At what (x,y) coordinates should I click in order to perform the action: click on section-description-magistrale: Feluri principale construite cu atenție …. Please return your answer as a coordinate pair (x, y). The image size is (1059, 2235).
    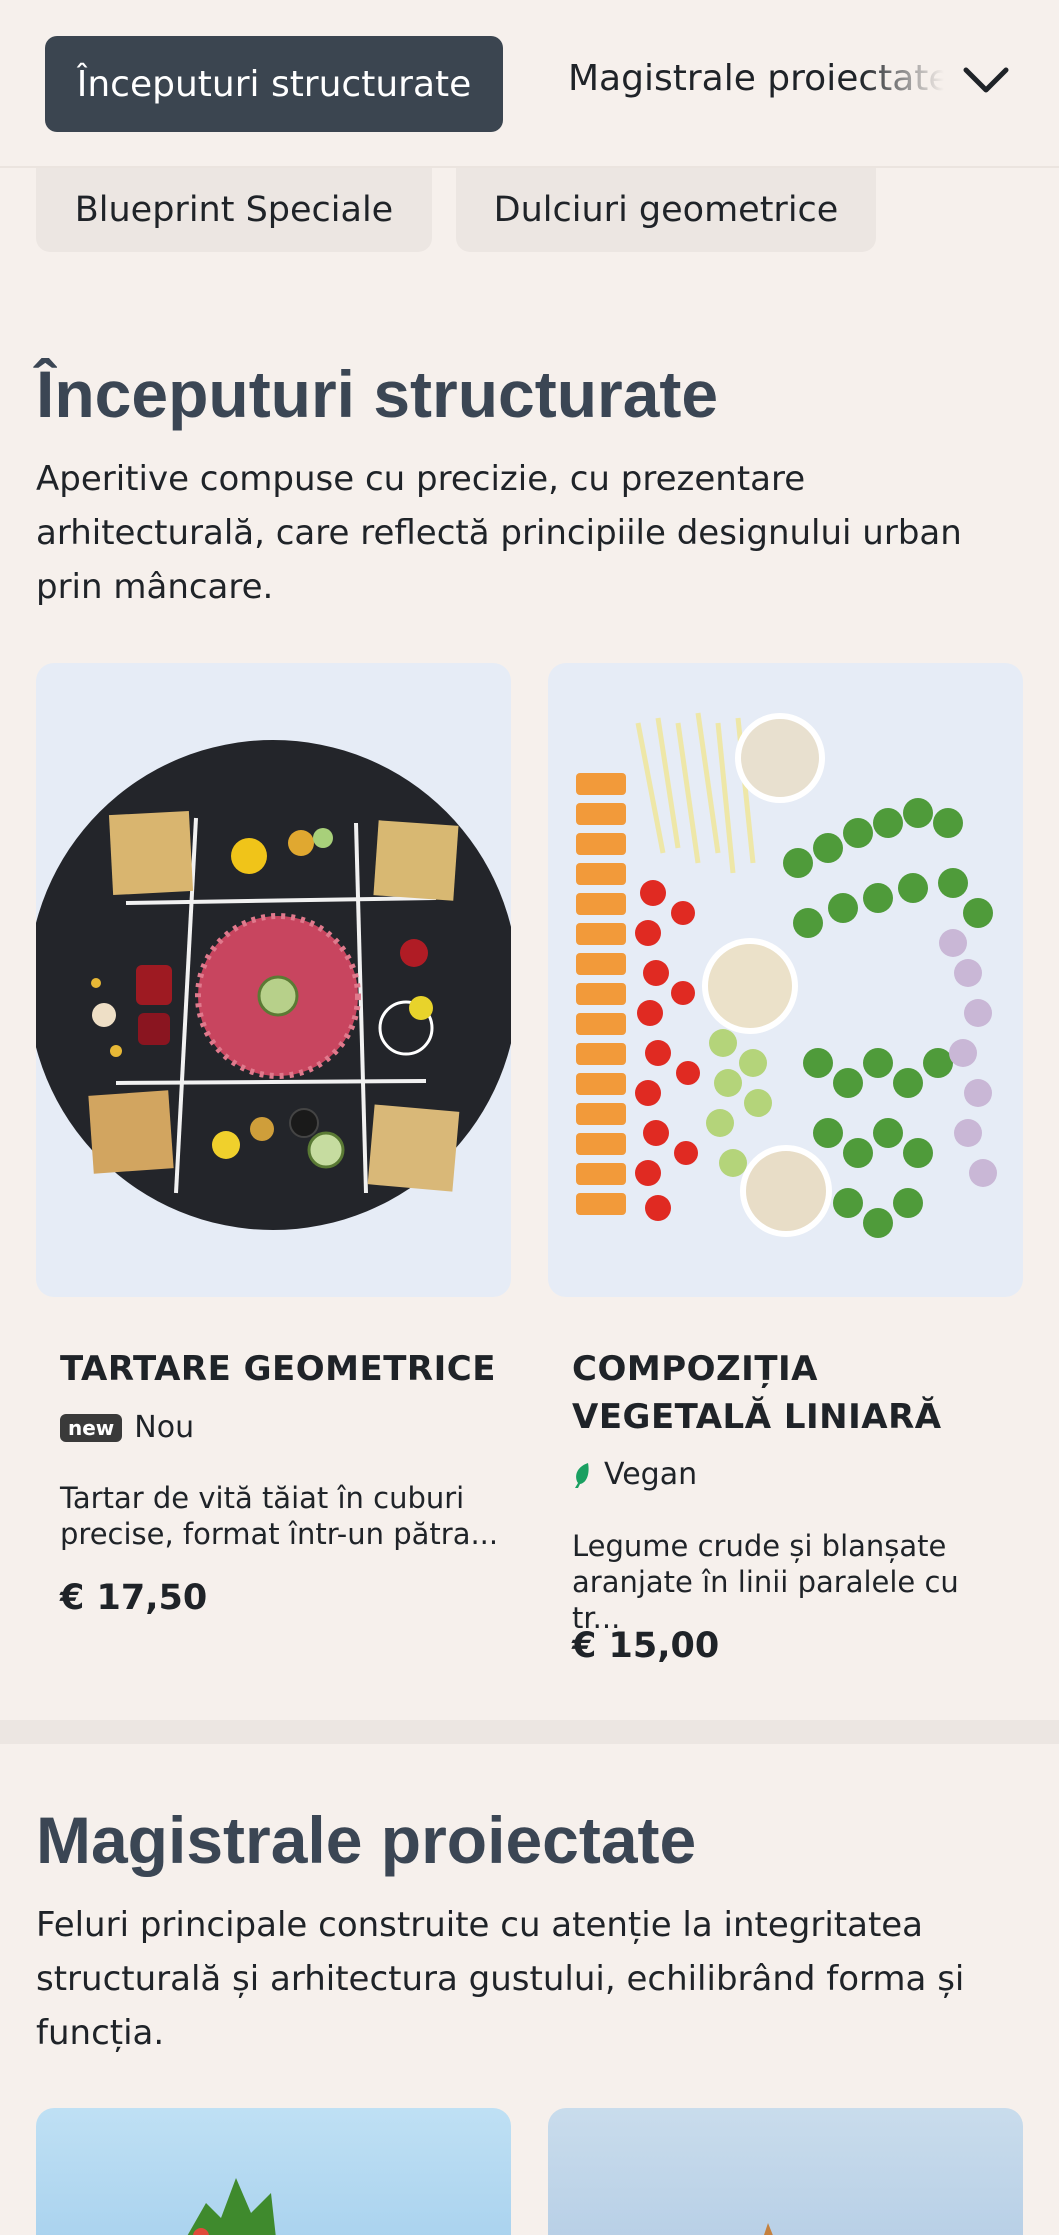
    Looking at the image, I should click on (500, 1979).